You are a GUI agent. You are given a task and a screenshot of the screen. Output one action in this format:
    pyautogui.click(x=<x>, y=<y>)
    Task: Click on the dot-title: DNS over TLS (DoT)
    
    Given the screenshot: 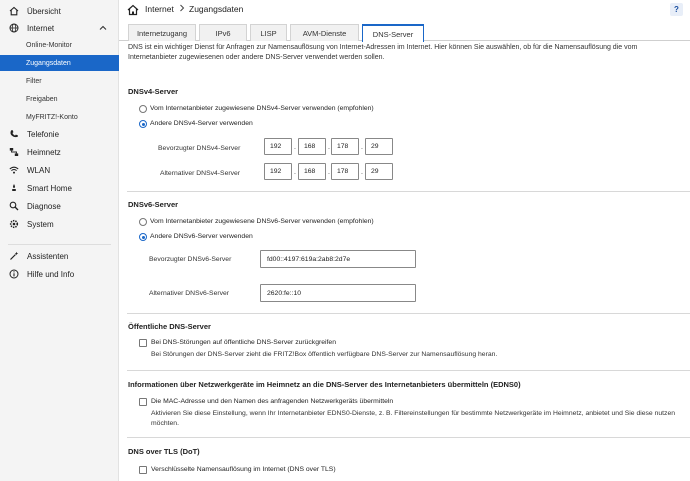 What is the action you would take?
    pyautogui.click(x=164, y=451)
    